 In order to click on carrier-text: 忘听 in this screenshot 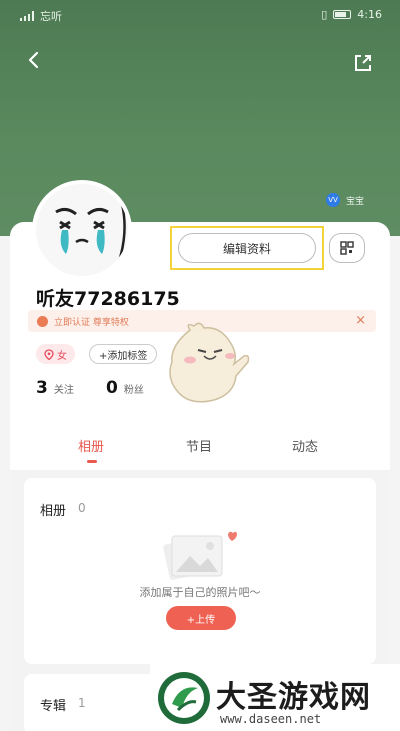, I will do `click(51, 16)`.